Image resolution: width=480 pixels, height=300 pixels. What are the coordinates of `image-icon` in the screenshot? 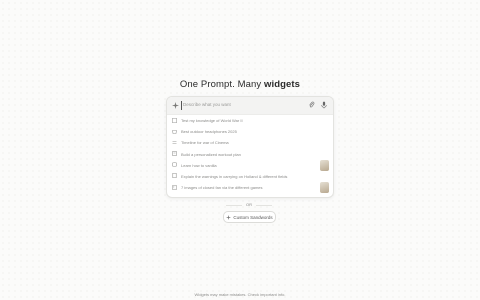 It's located at (174, 187).